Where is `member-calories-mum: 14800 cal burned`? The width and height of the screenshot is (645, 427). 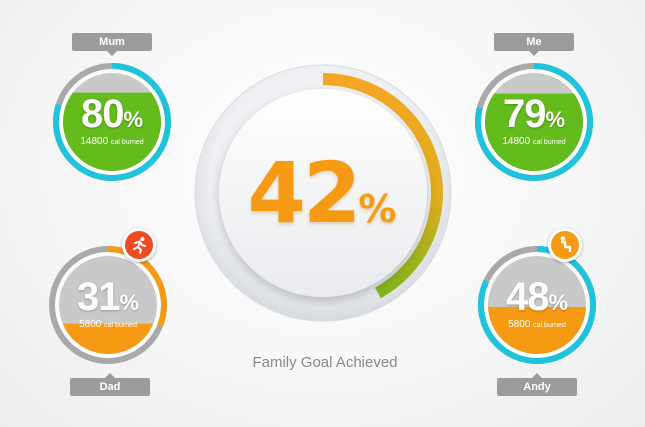
member-calories-mum: 14800 cal burned is located at coordinates (112, 142).